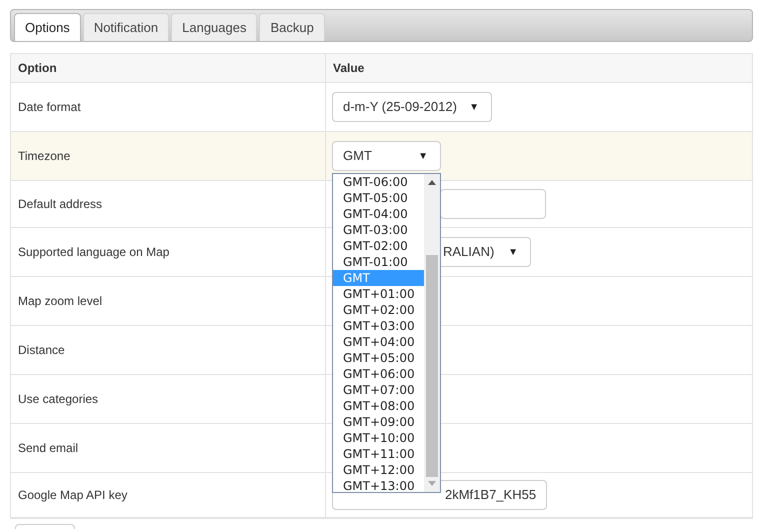  What do you see at coordinates (60, 204) in the screenshot?
I see `option-label: Default address` at bounding box center [60, 204].